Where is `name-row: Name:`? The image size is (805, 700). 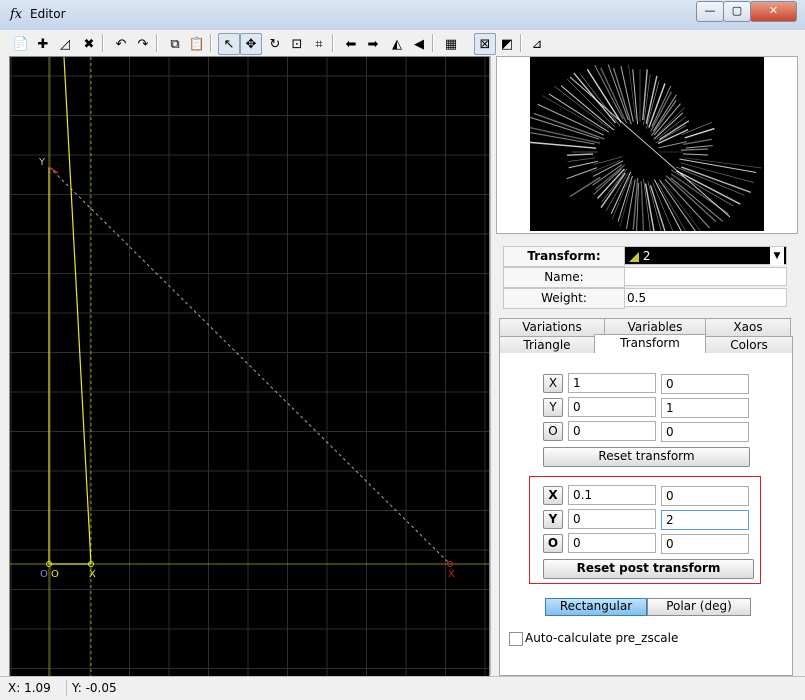
name-row: Name: is located at coordinates (646, 277).